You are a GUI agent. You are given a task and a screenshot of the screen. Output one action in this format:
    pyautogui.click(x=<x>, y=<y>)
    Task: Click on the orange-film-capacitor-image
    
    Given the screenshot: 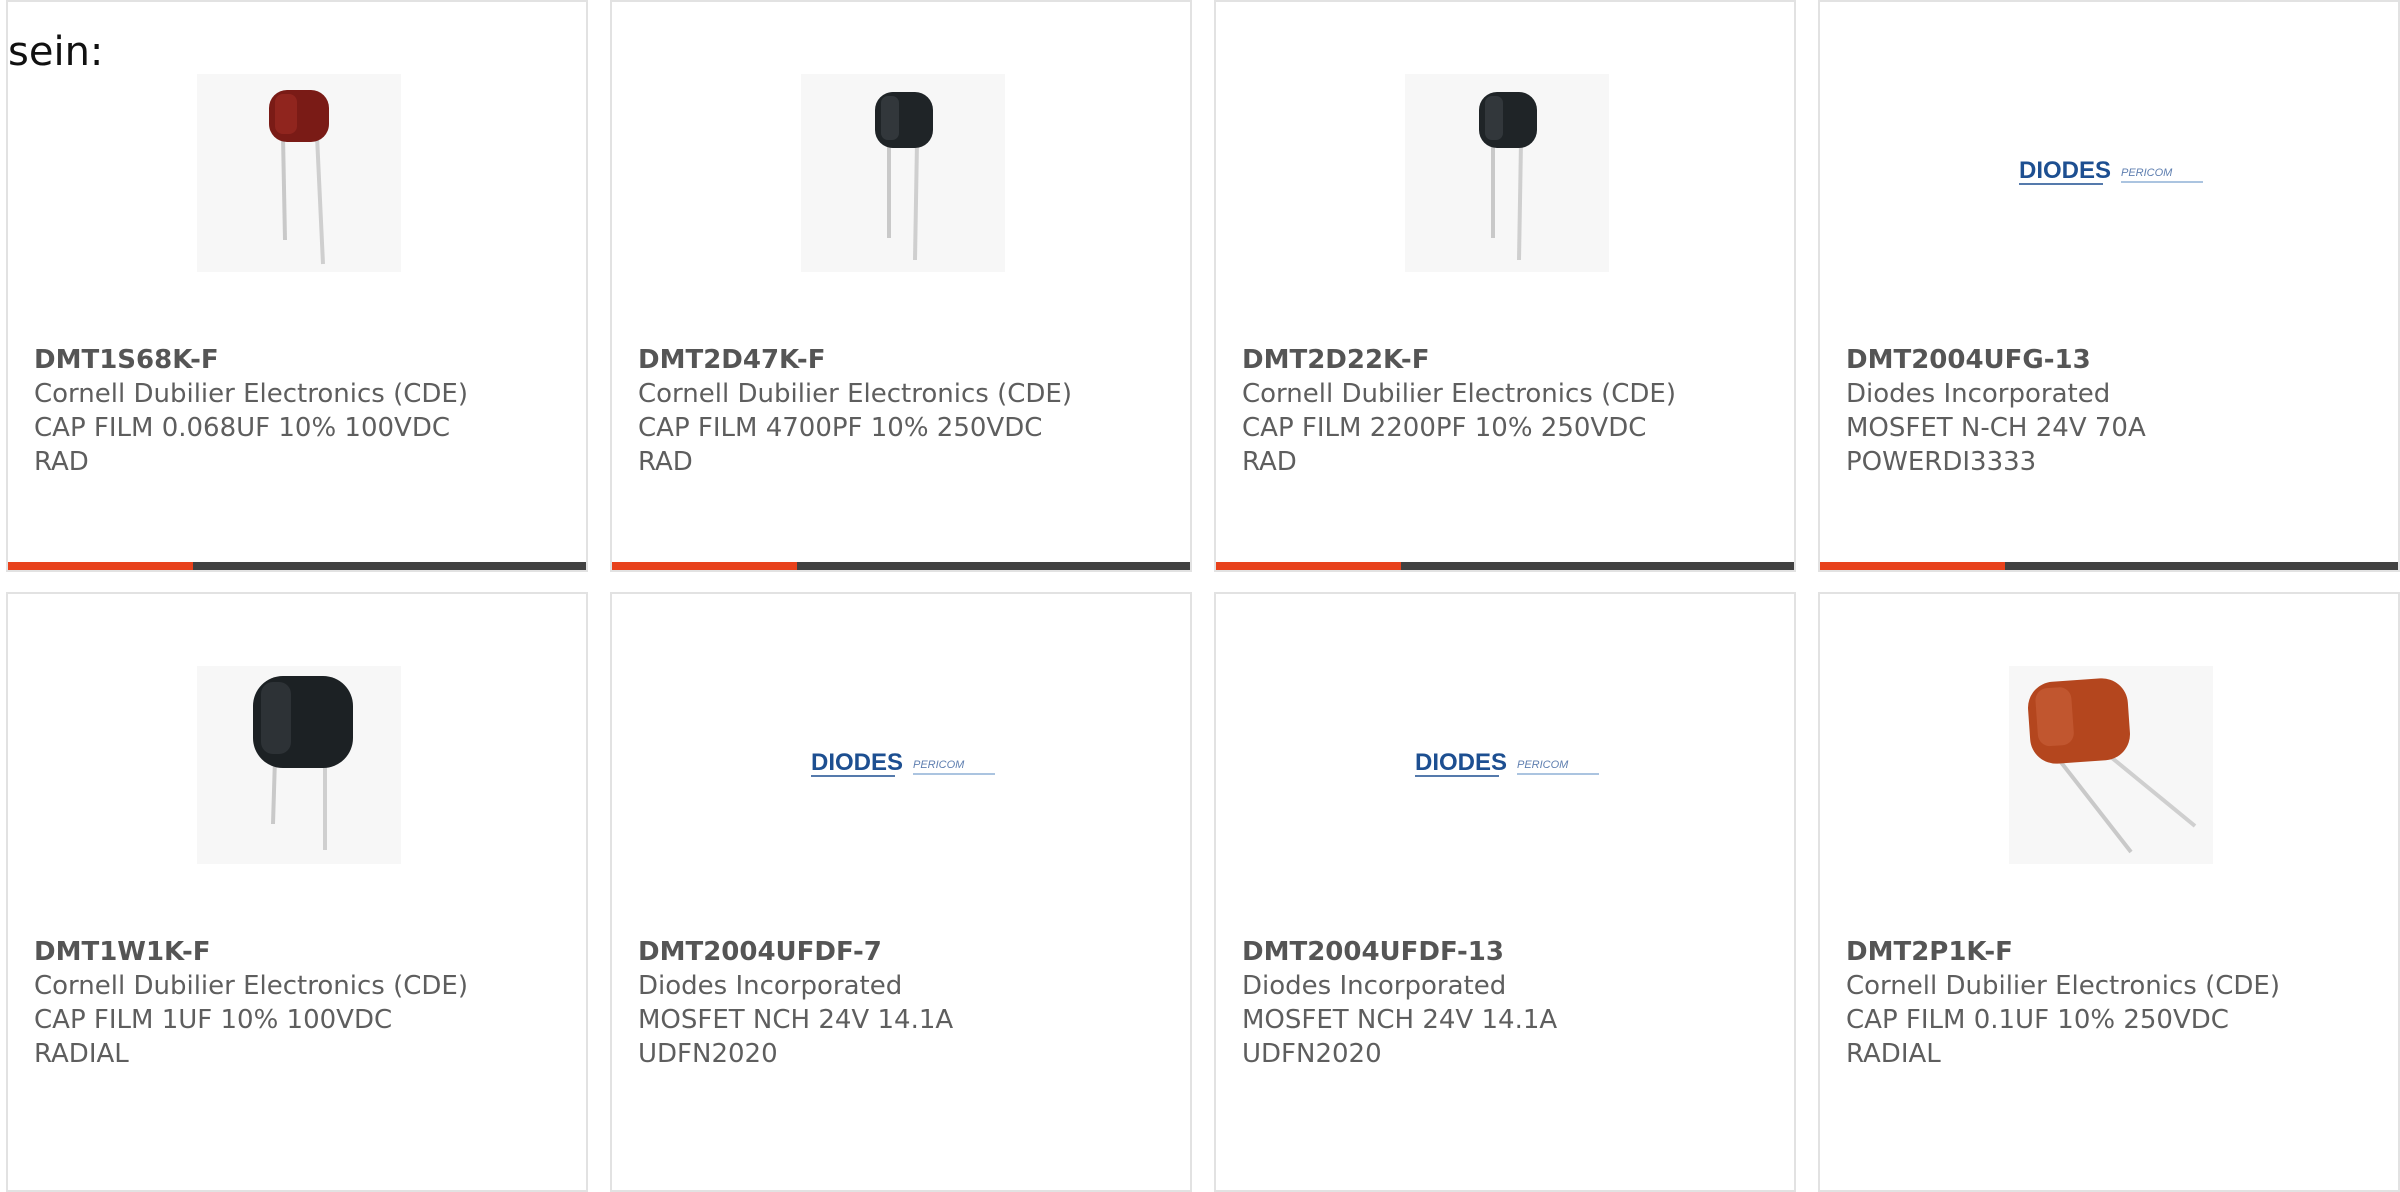 What is the action you would take?
    pyautogui.click(x=2111, y=765)
    